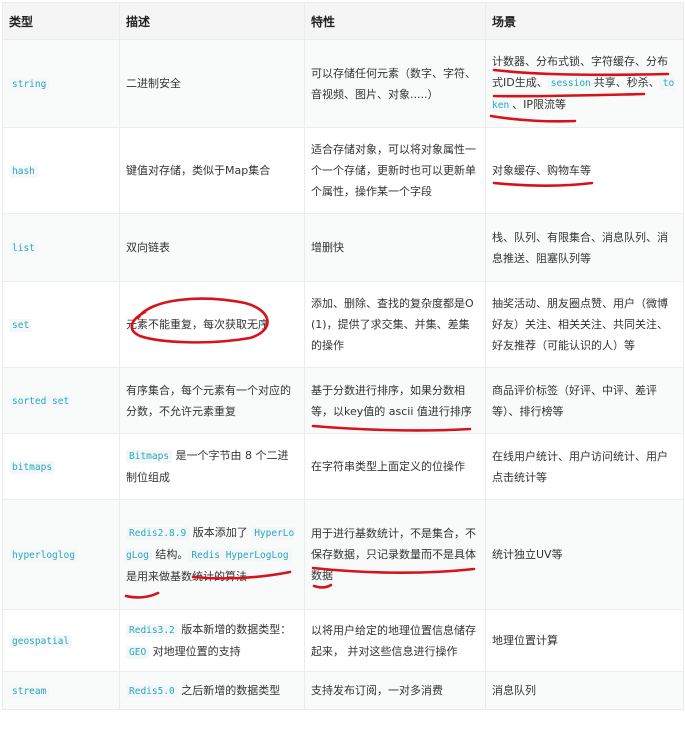 The image size is (685, 733). I want to click on type-name: hyperloglog, so click(43, 555).